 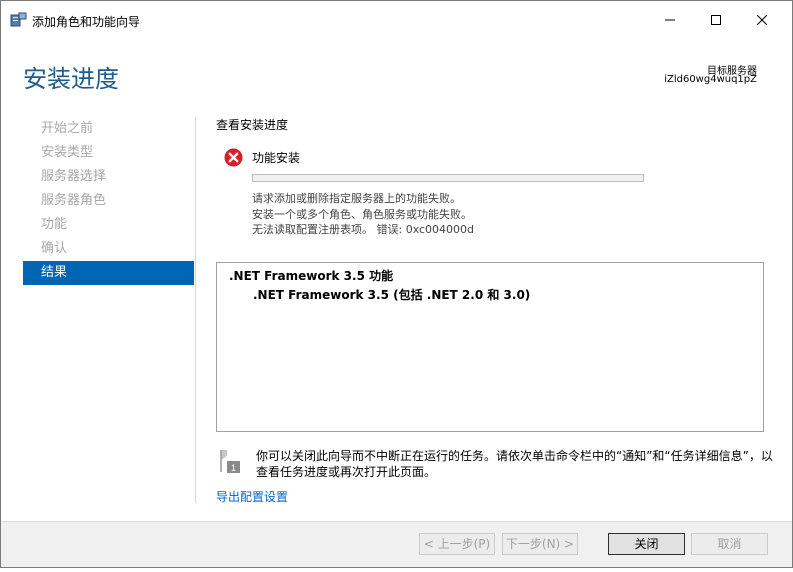 I want to click on target-server-name: iZld60wg4wuq1pZ, so click(x=710, y=79).